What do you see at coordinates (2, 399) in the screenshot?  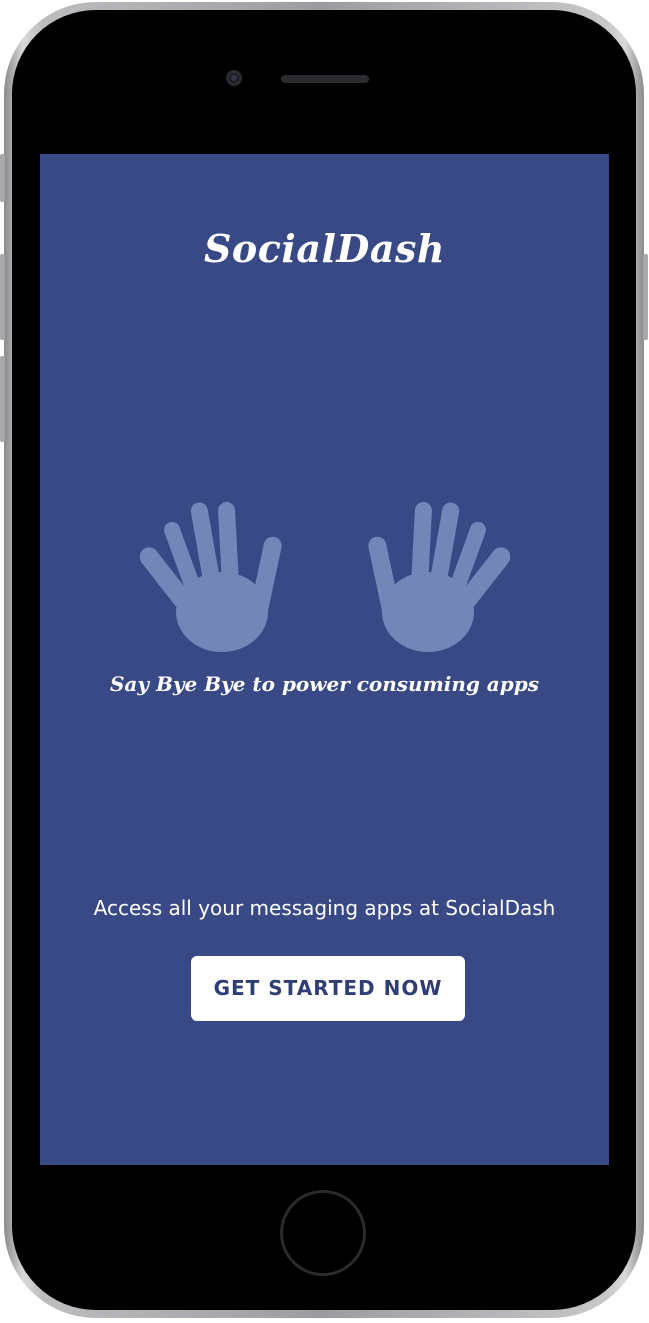 I see `volume-down-button` at bounding box center [2, 399].